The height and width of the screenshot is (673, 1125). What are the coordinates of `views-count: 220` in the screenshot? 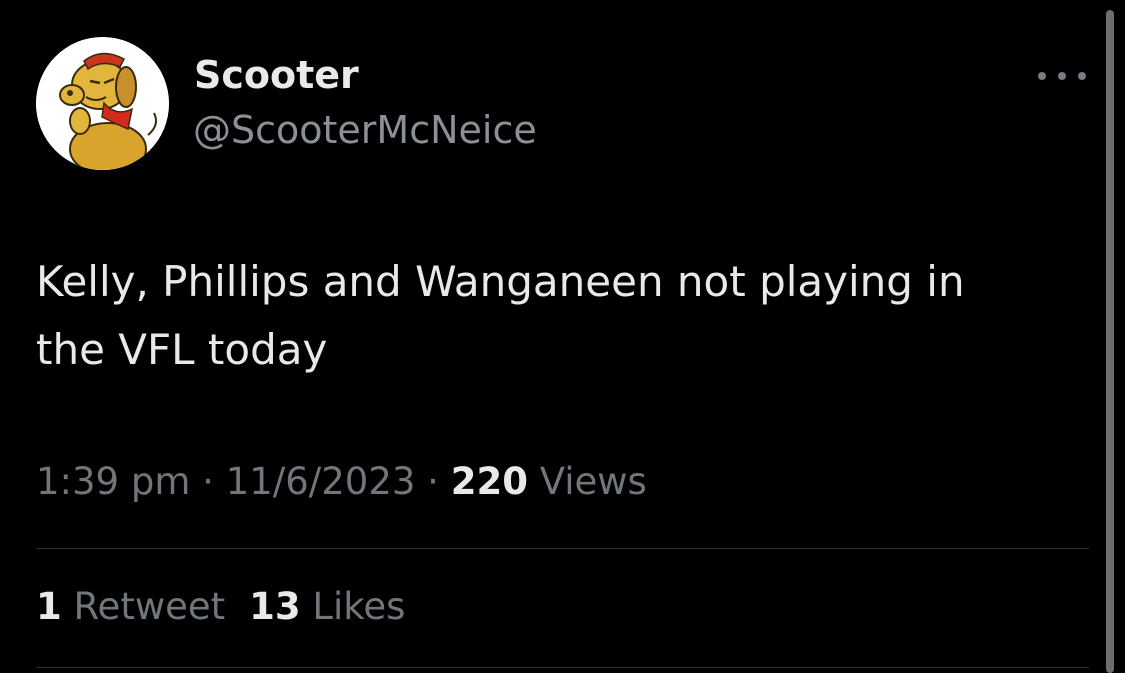 It's located at (489, 481).